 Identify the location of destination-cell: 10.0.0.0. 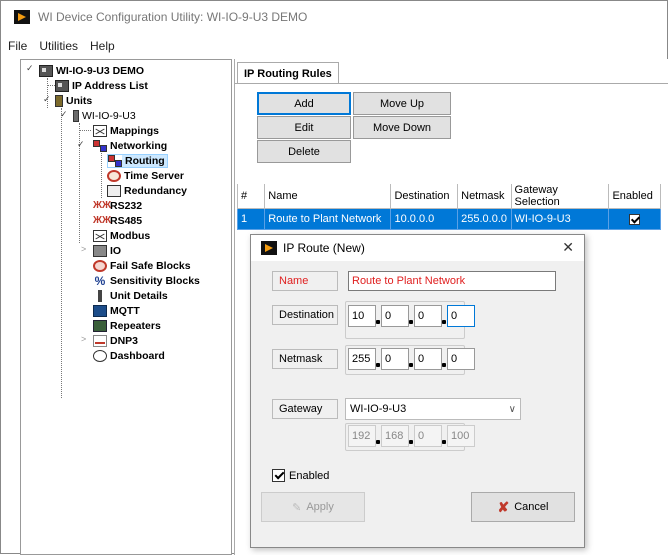
(424, 219).